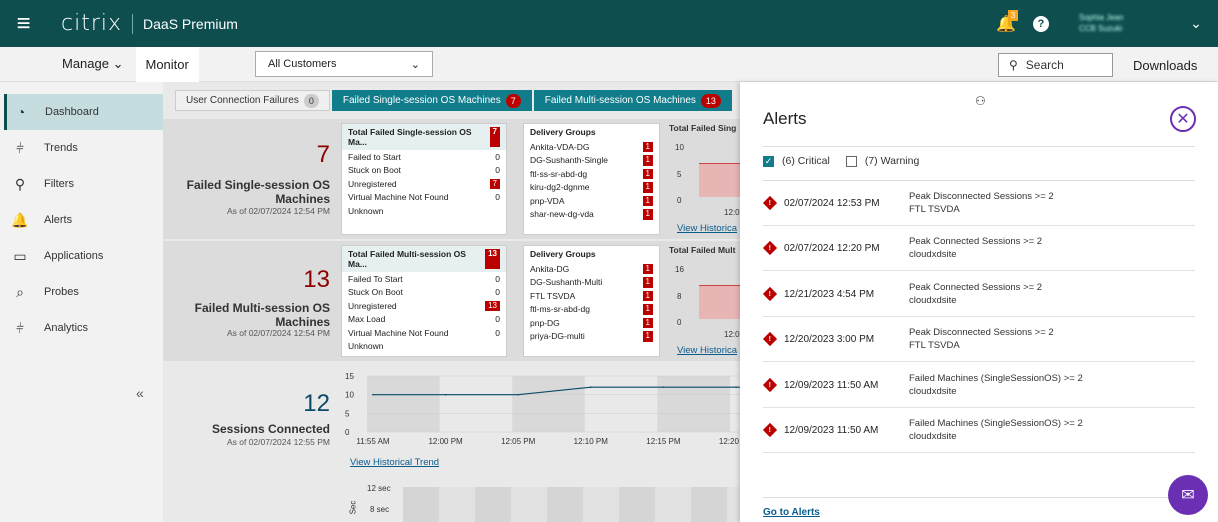 Image resolution: width=1218 pixels, height=522 pixels. What do you see at coordinates (59, 184) in the screenshot?
I see `sidebar-item-label: Filters` at bounding box center [59, 184].